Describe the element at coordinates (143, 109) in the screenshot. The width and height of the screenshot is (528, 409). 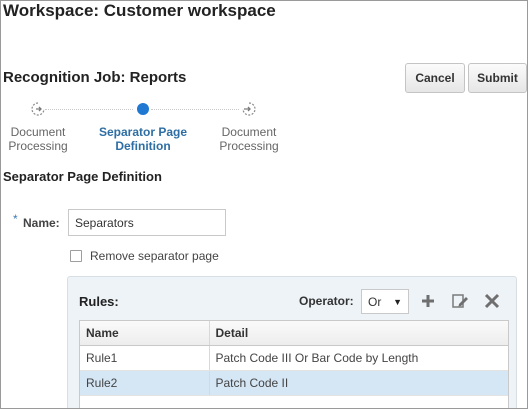
I see `current-step-dot-icon` at that location.